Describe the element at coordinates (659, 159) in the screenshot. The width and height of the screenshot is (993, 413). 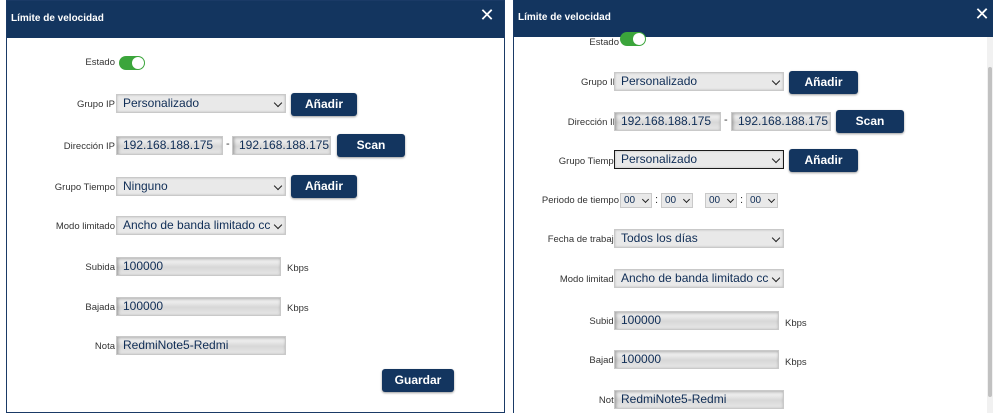
I see `grupo-tiempo-value: Personalizado` at that location.